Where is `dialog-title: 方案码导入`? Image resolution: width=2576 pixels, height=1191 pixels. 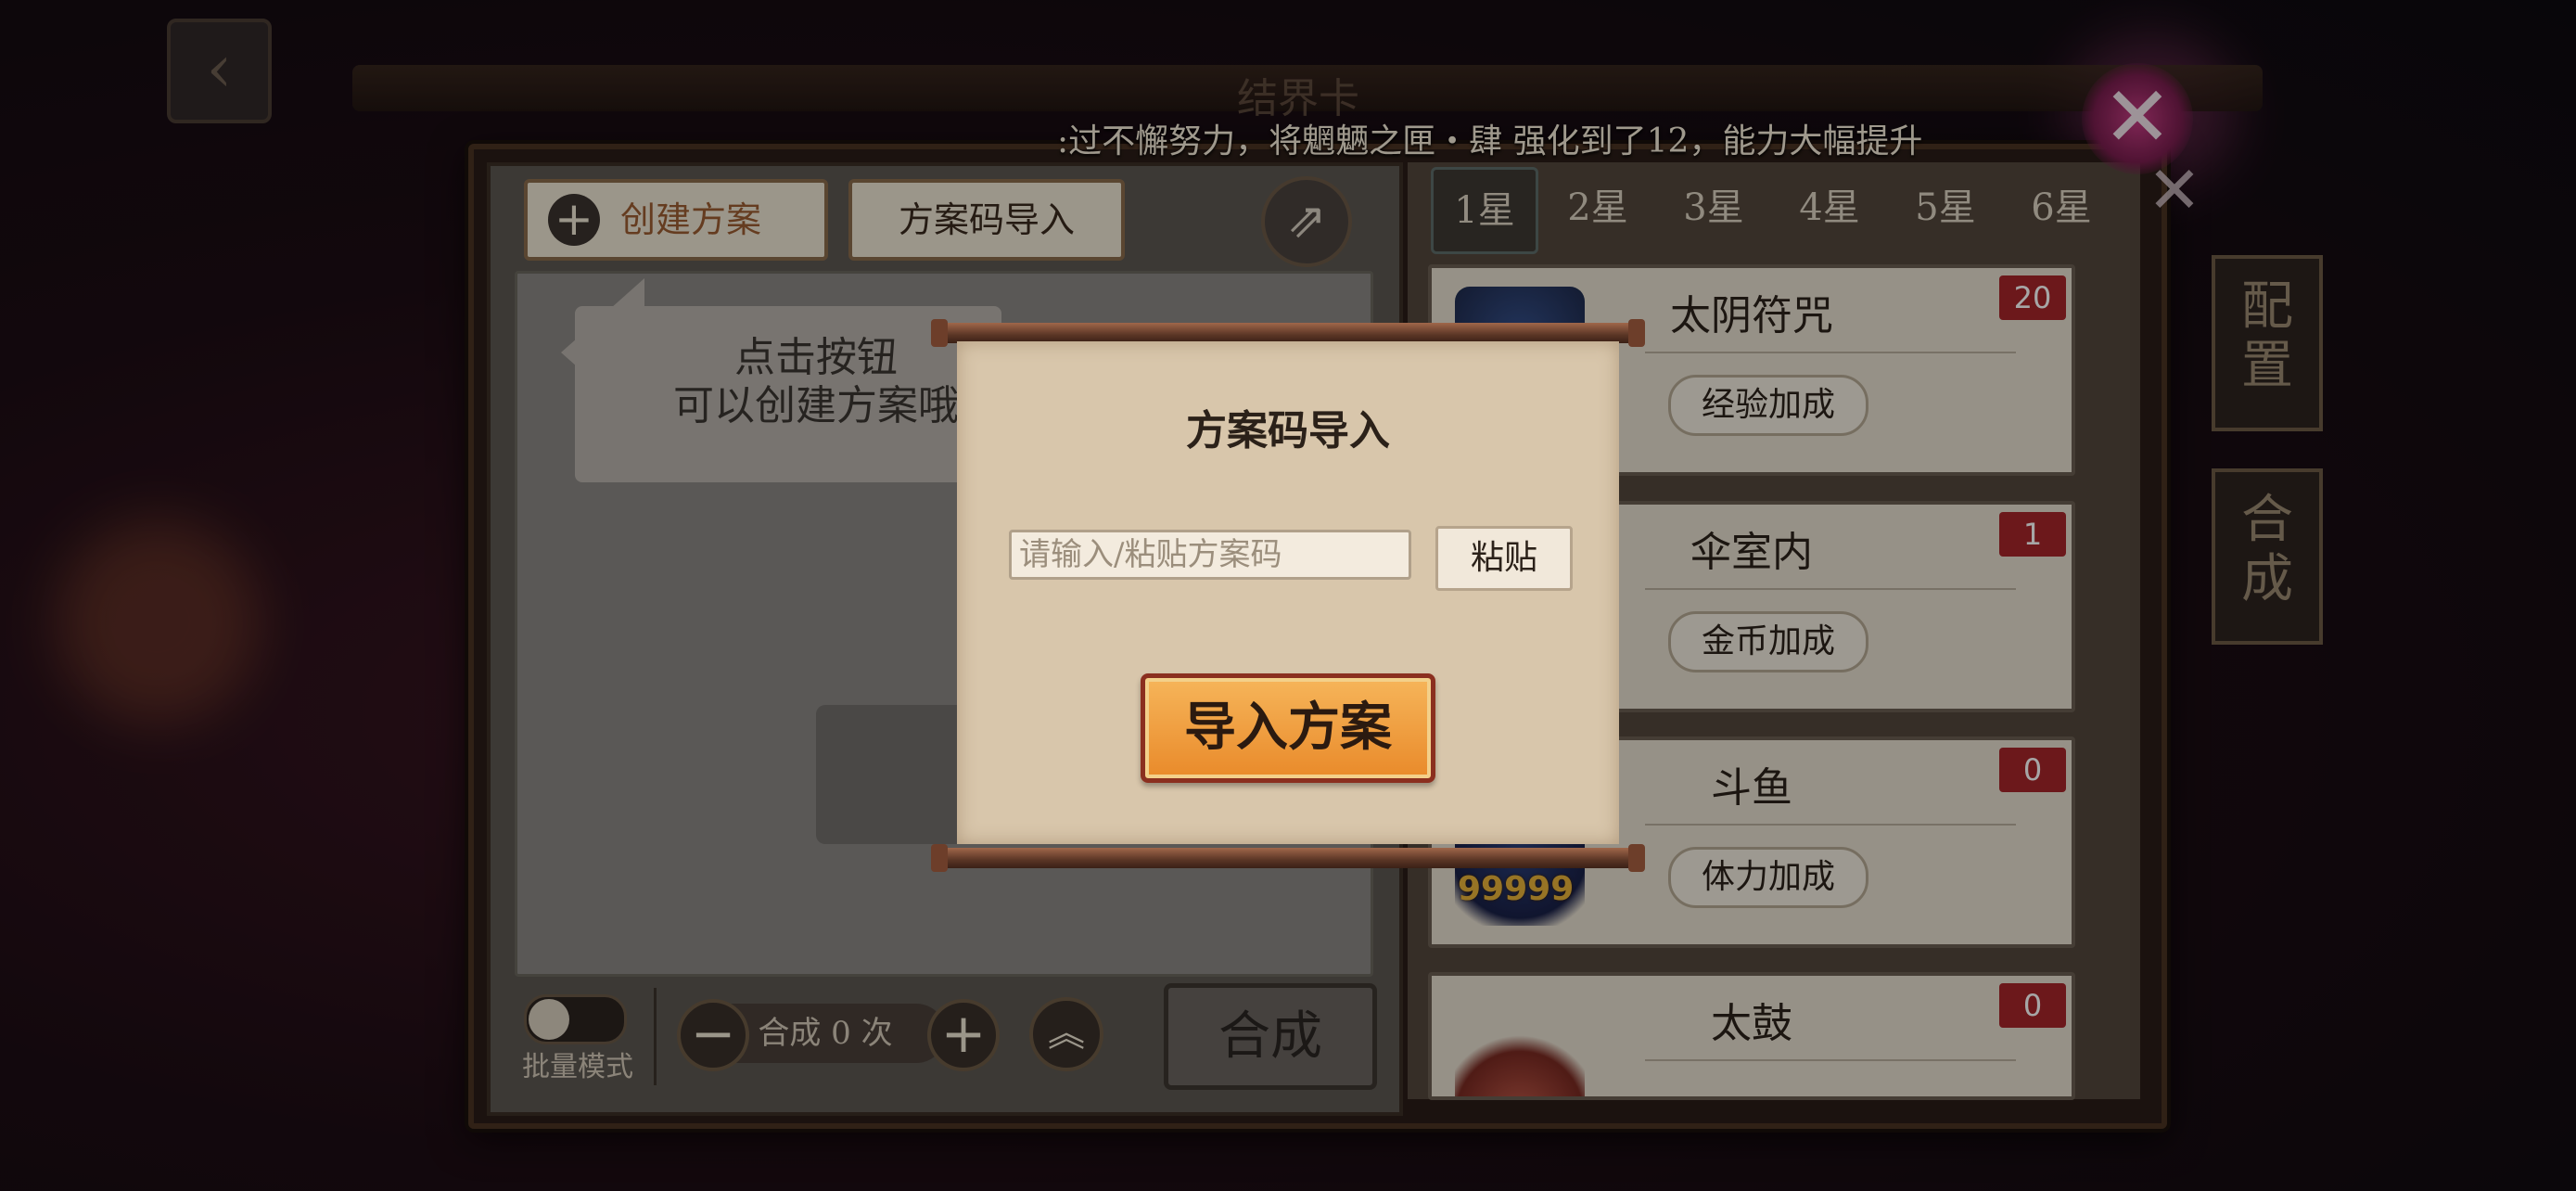
dialog-title: 方案码导入 is located at coordinates (1288, 431).